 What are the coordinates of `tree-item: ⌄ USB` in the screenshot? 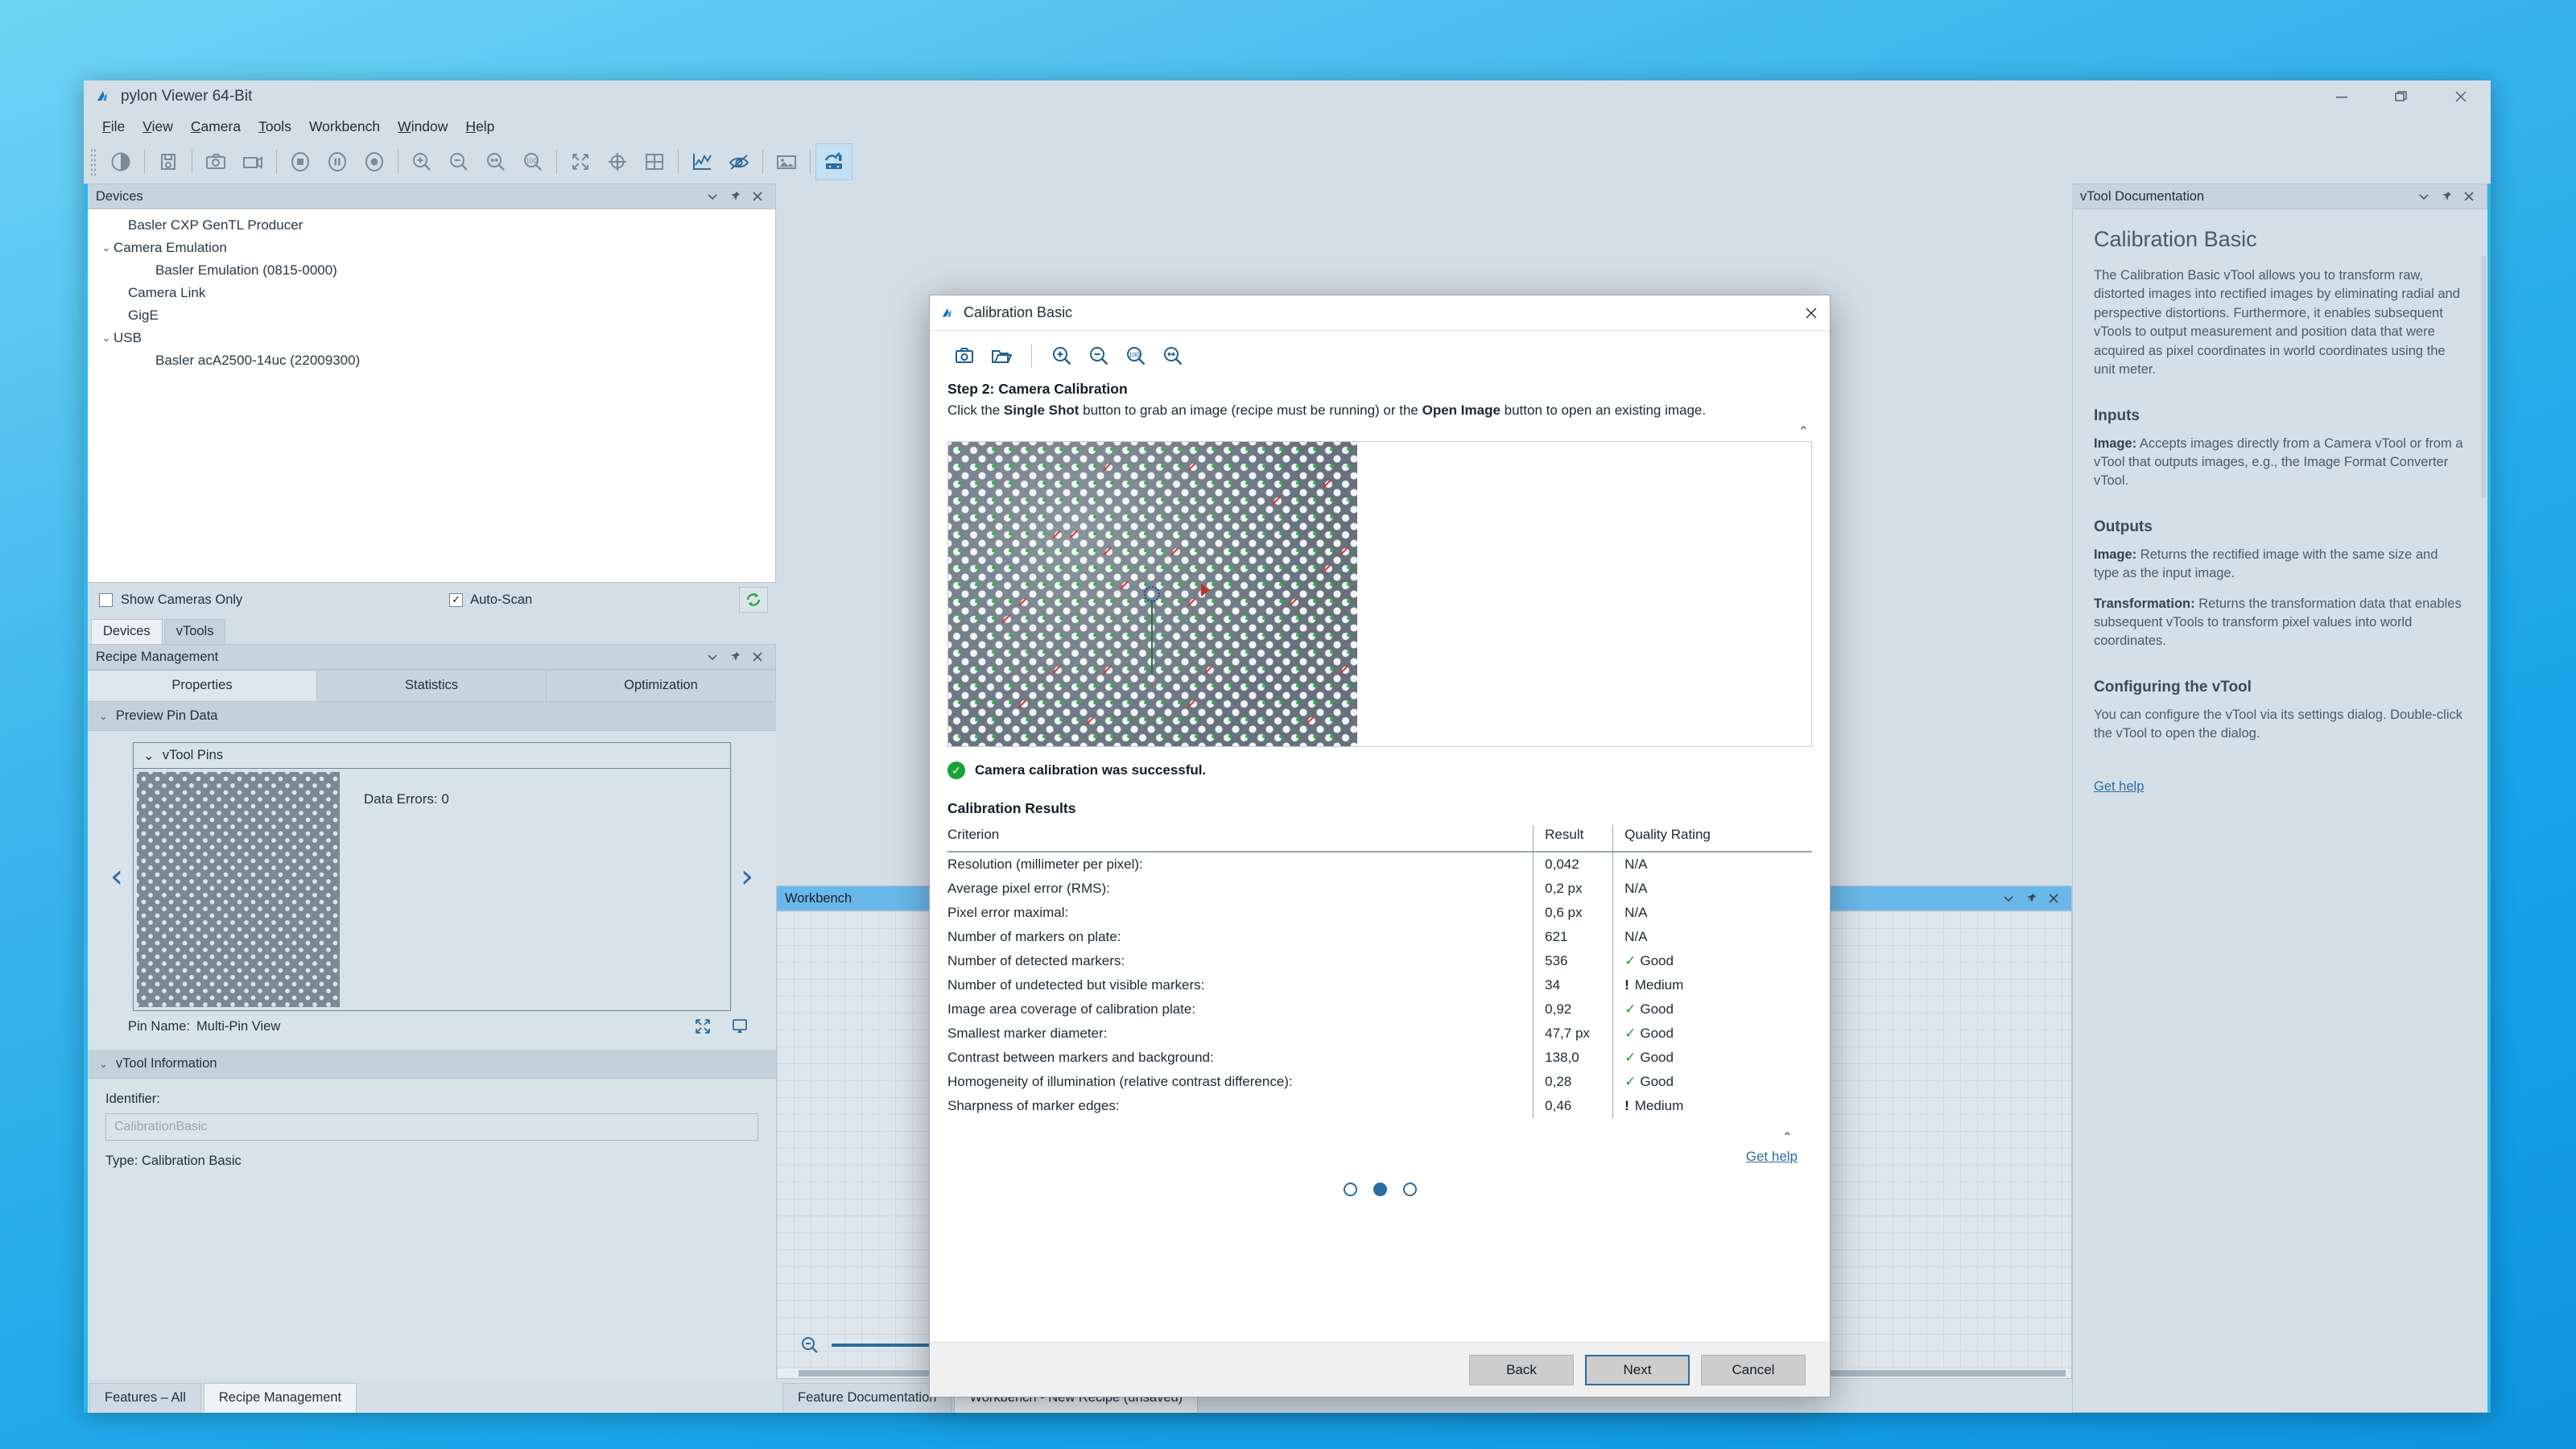 It's located at (431, 338).